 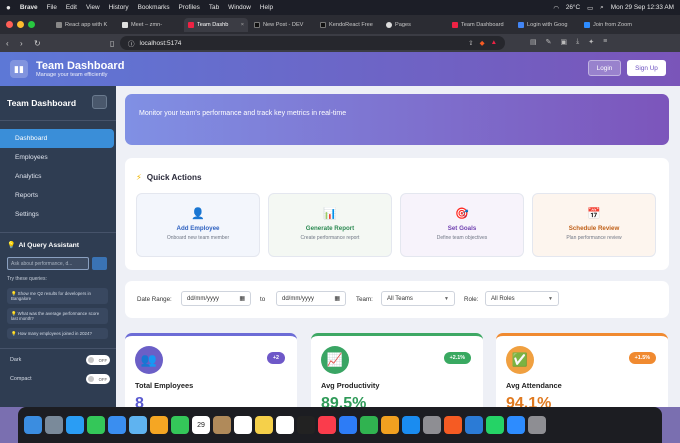 I want to click on role-select: All Roles ▼, so click(x=522, y=298).